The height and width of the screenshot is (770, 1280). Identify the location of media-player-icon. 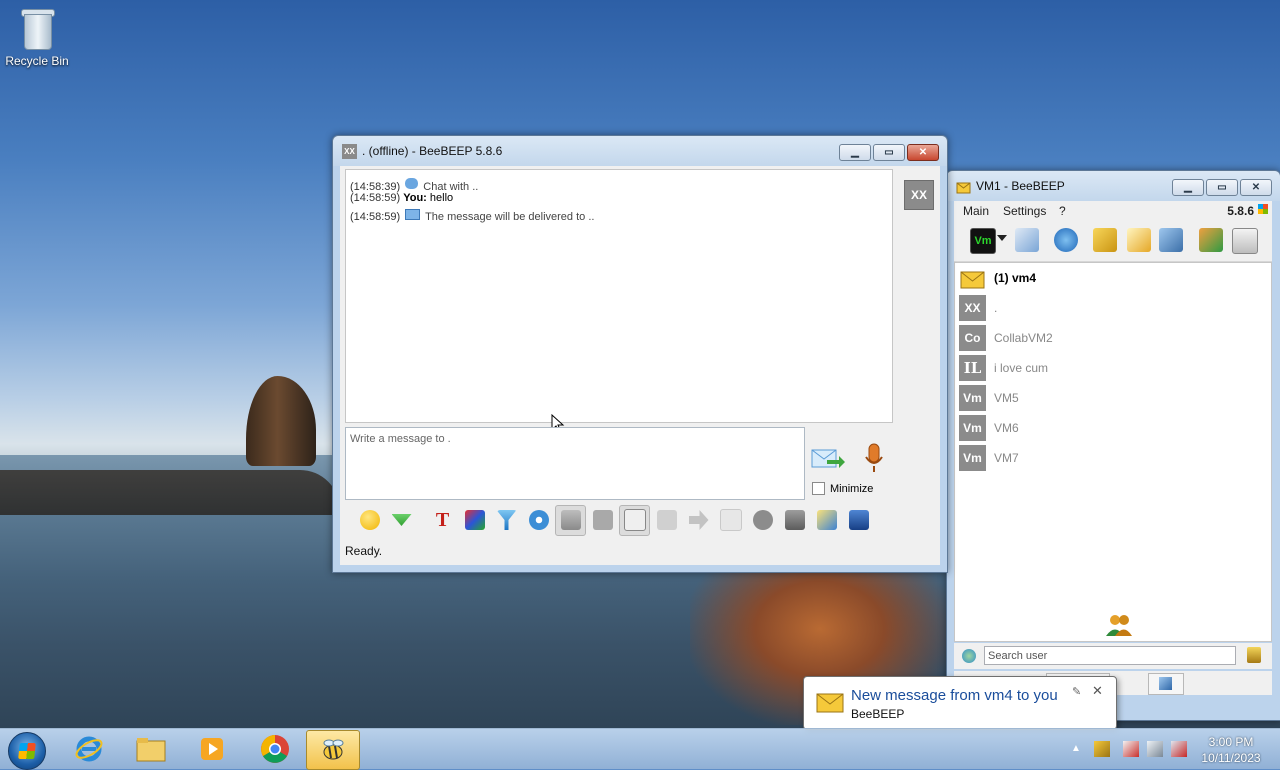
(212, 749).